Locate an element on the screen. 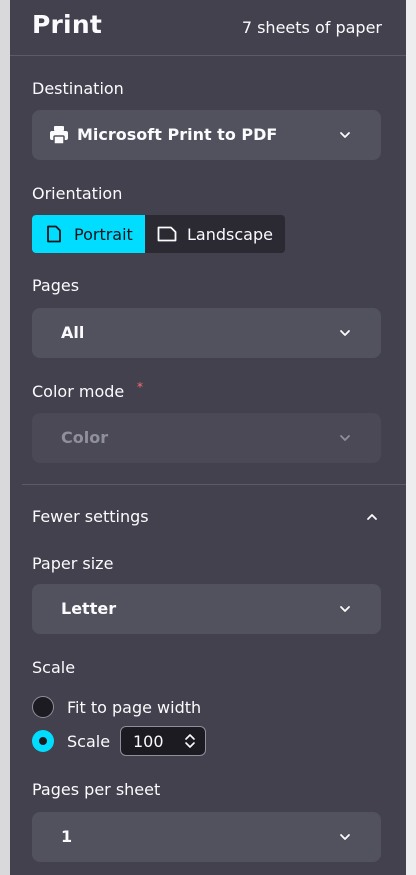 The width and height of the screenshot is (416, 875). orientation-toggle: Portrait Landscape is located at coordinates (158, 234).